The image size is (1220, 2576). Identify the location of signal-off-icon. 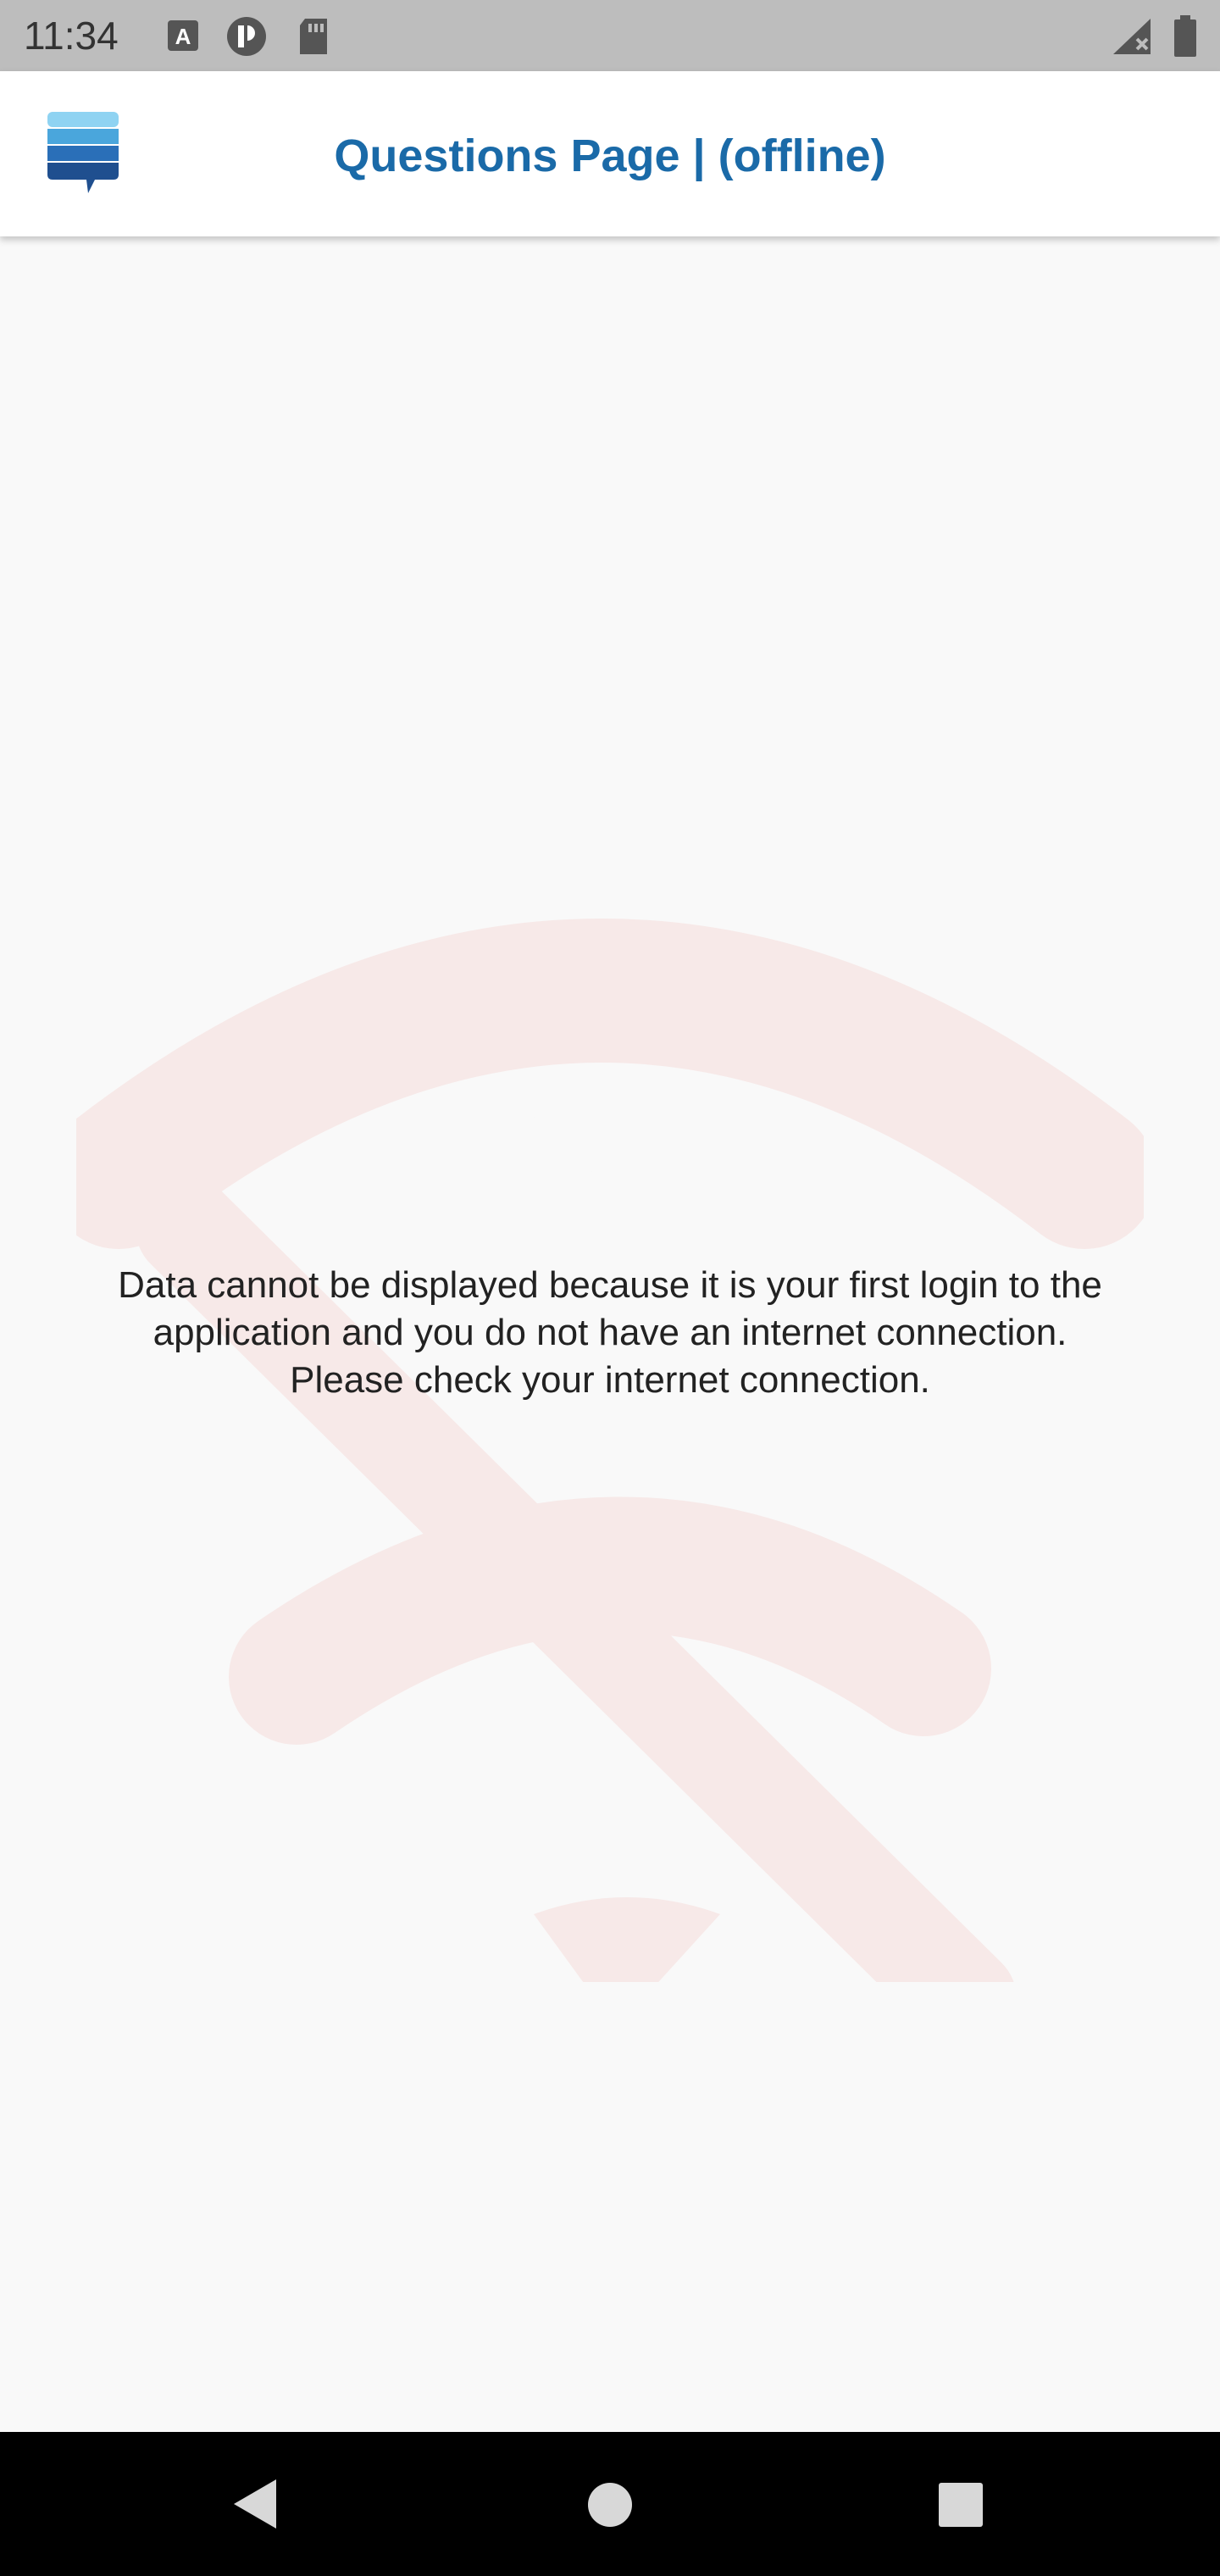
(1132, 36).